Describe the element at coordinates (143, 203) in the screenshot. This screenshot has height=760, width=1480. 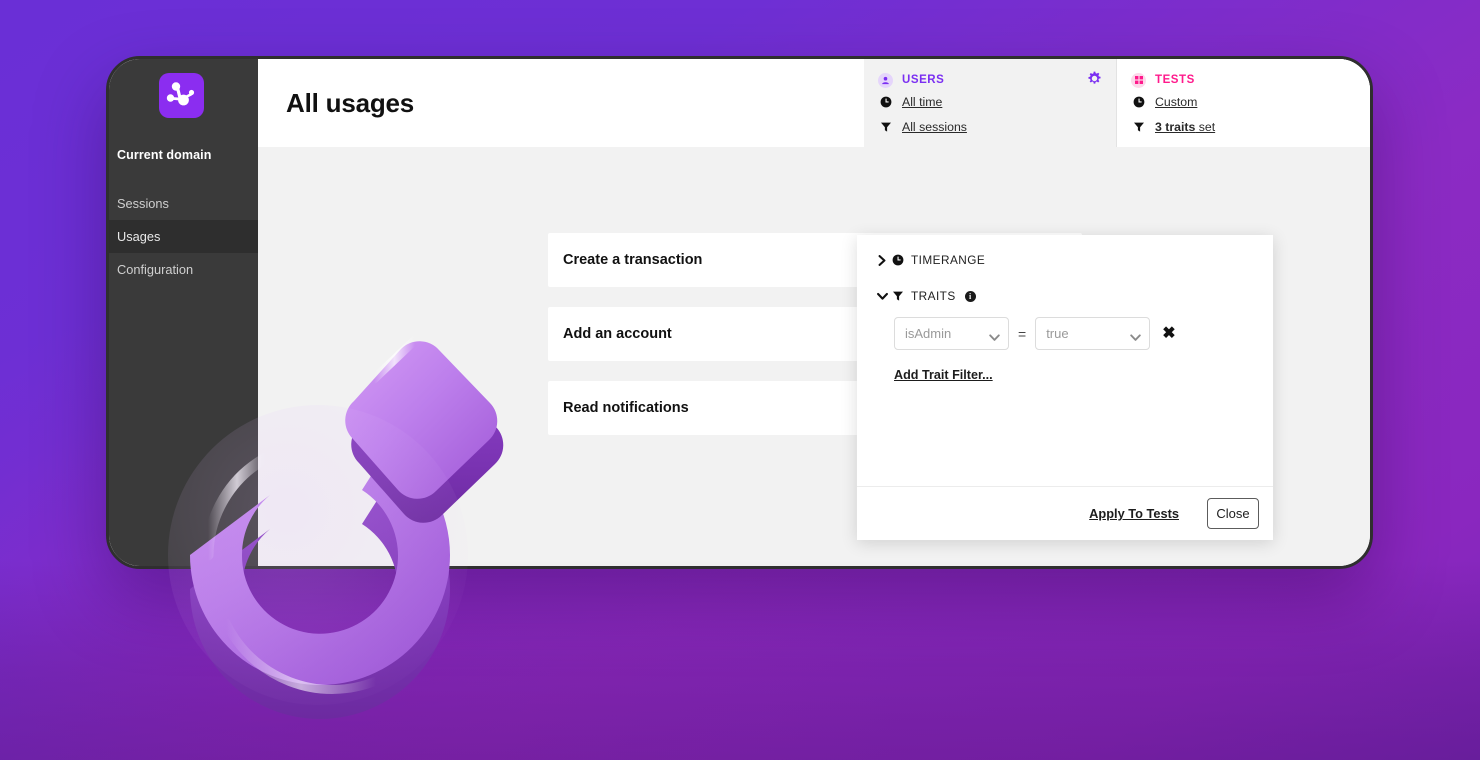
I see `sidebar-item-label: Sessions` at that location.